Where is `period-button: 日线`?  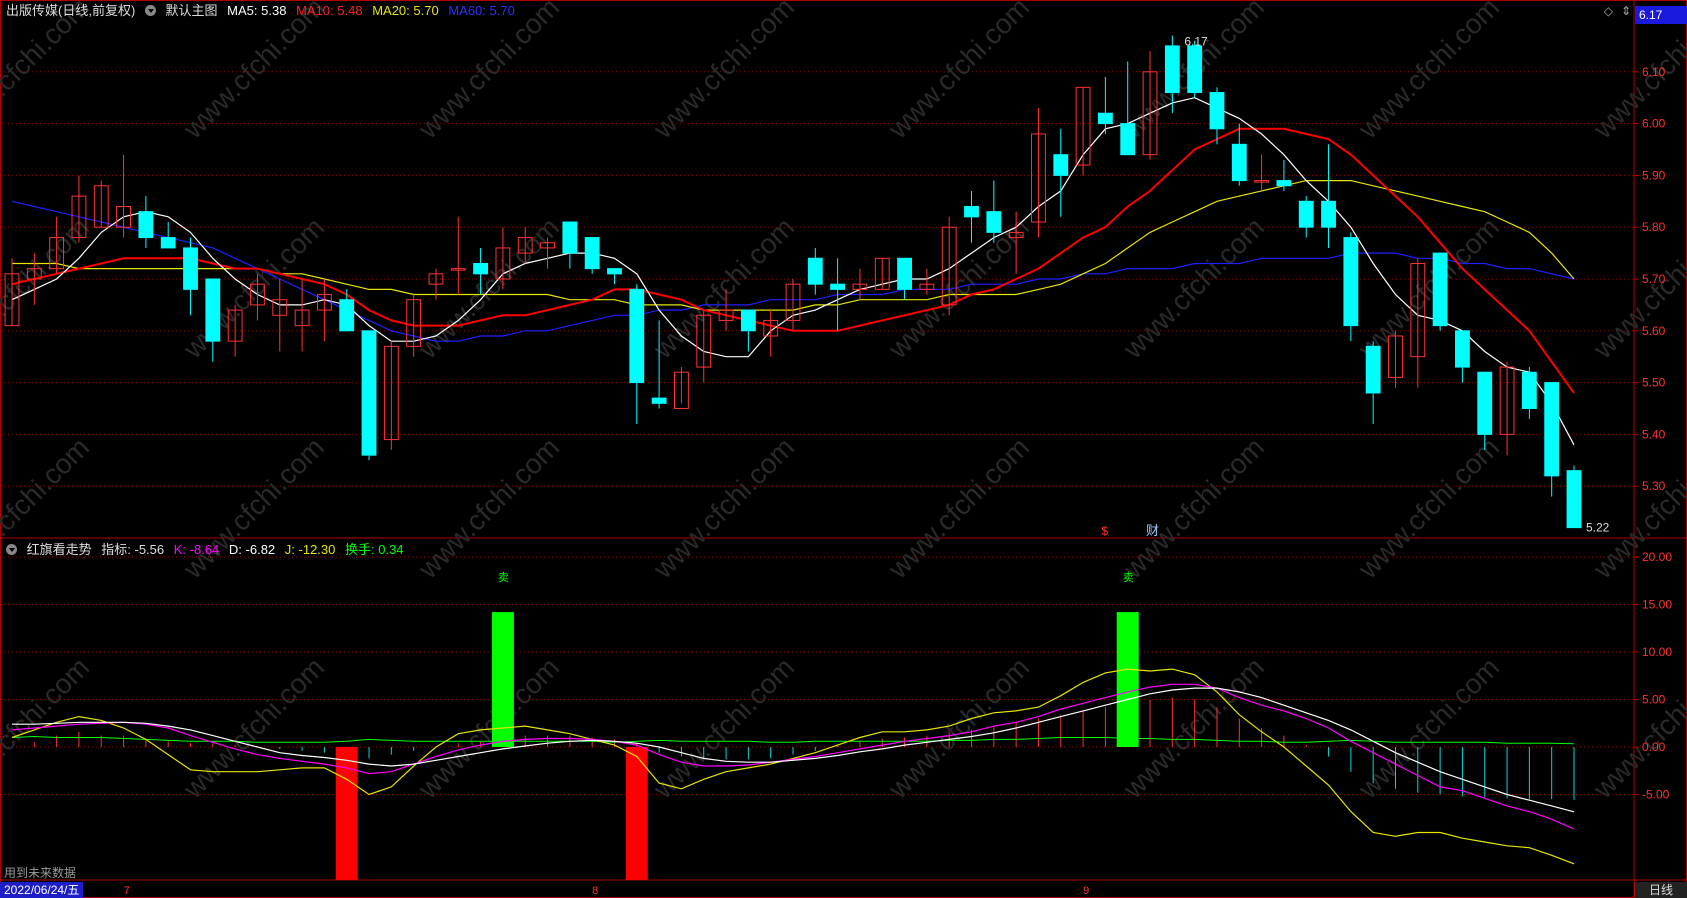 period-button: 日线 is located at coordinates (1660, 890).